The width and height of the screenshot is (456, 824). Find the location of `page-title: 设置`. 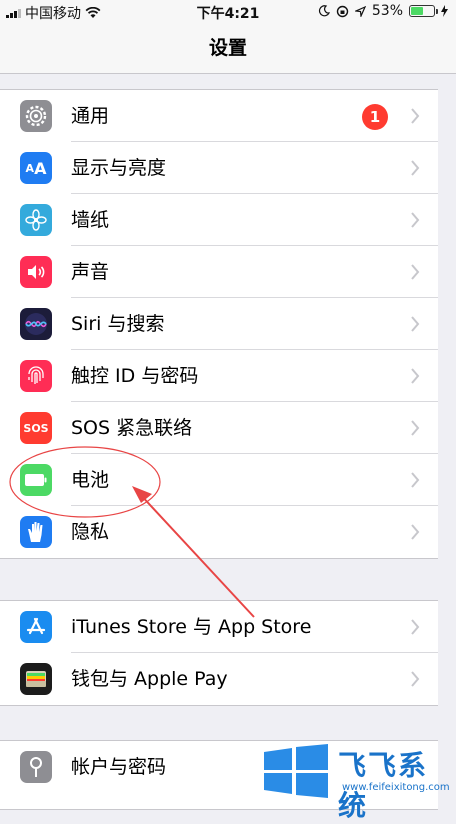

page-title: 设置 is located at coordinates (227, 48).